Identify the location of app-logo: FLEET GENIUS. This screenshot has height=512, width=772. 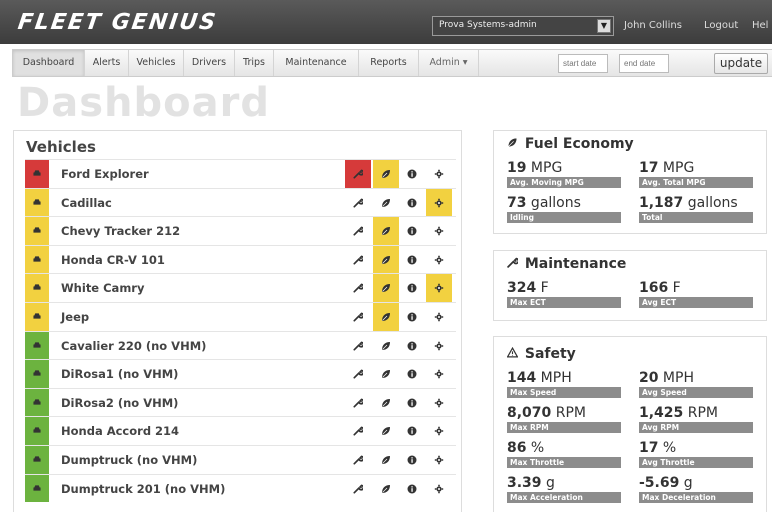
(117, 22).